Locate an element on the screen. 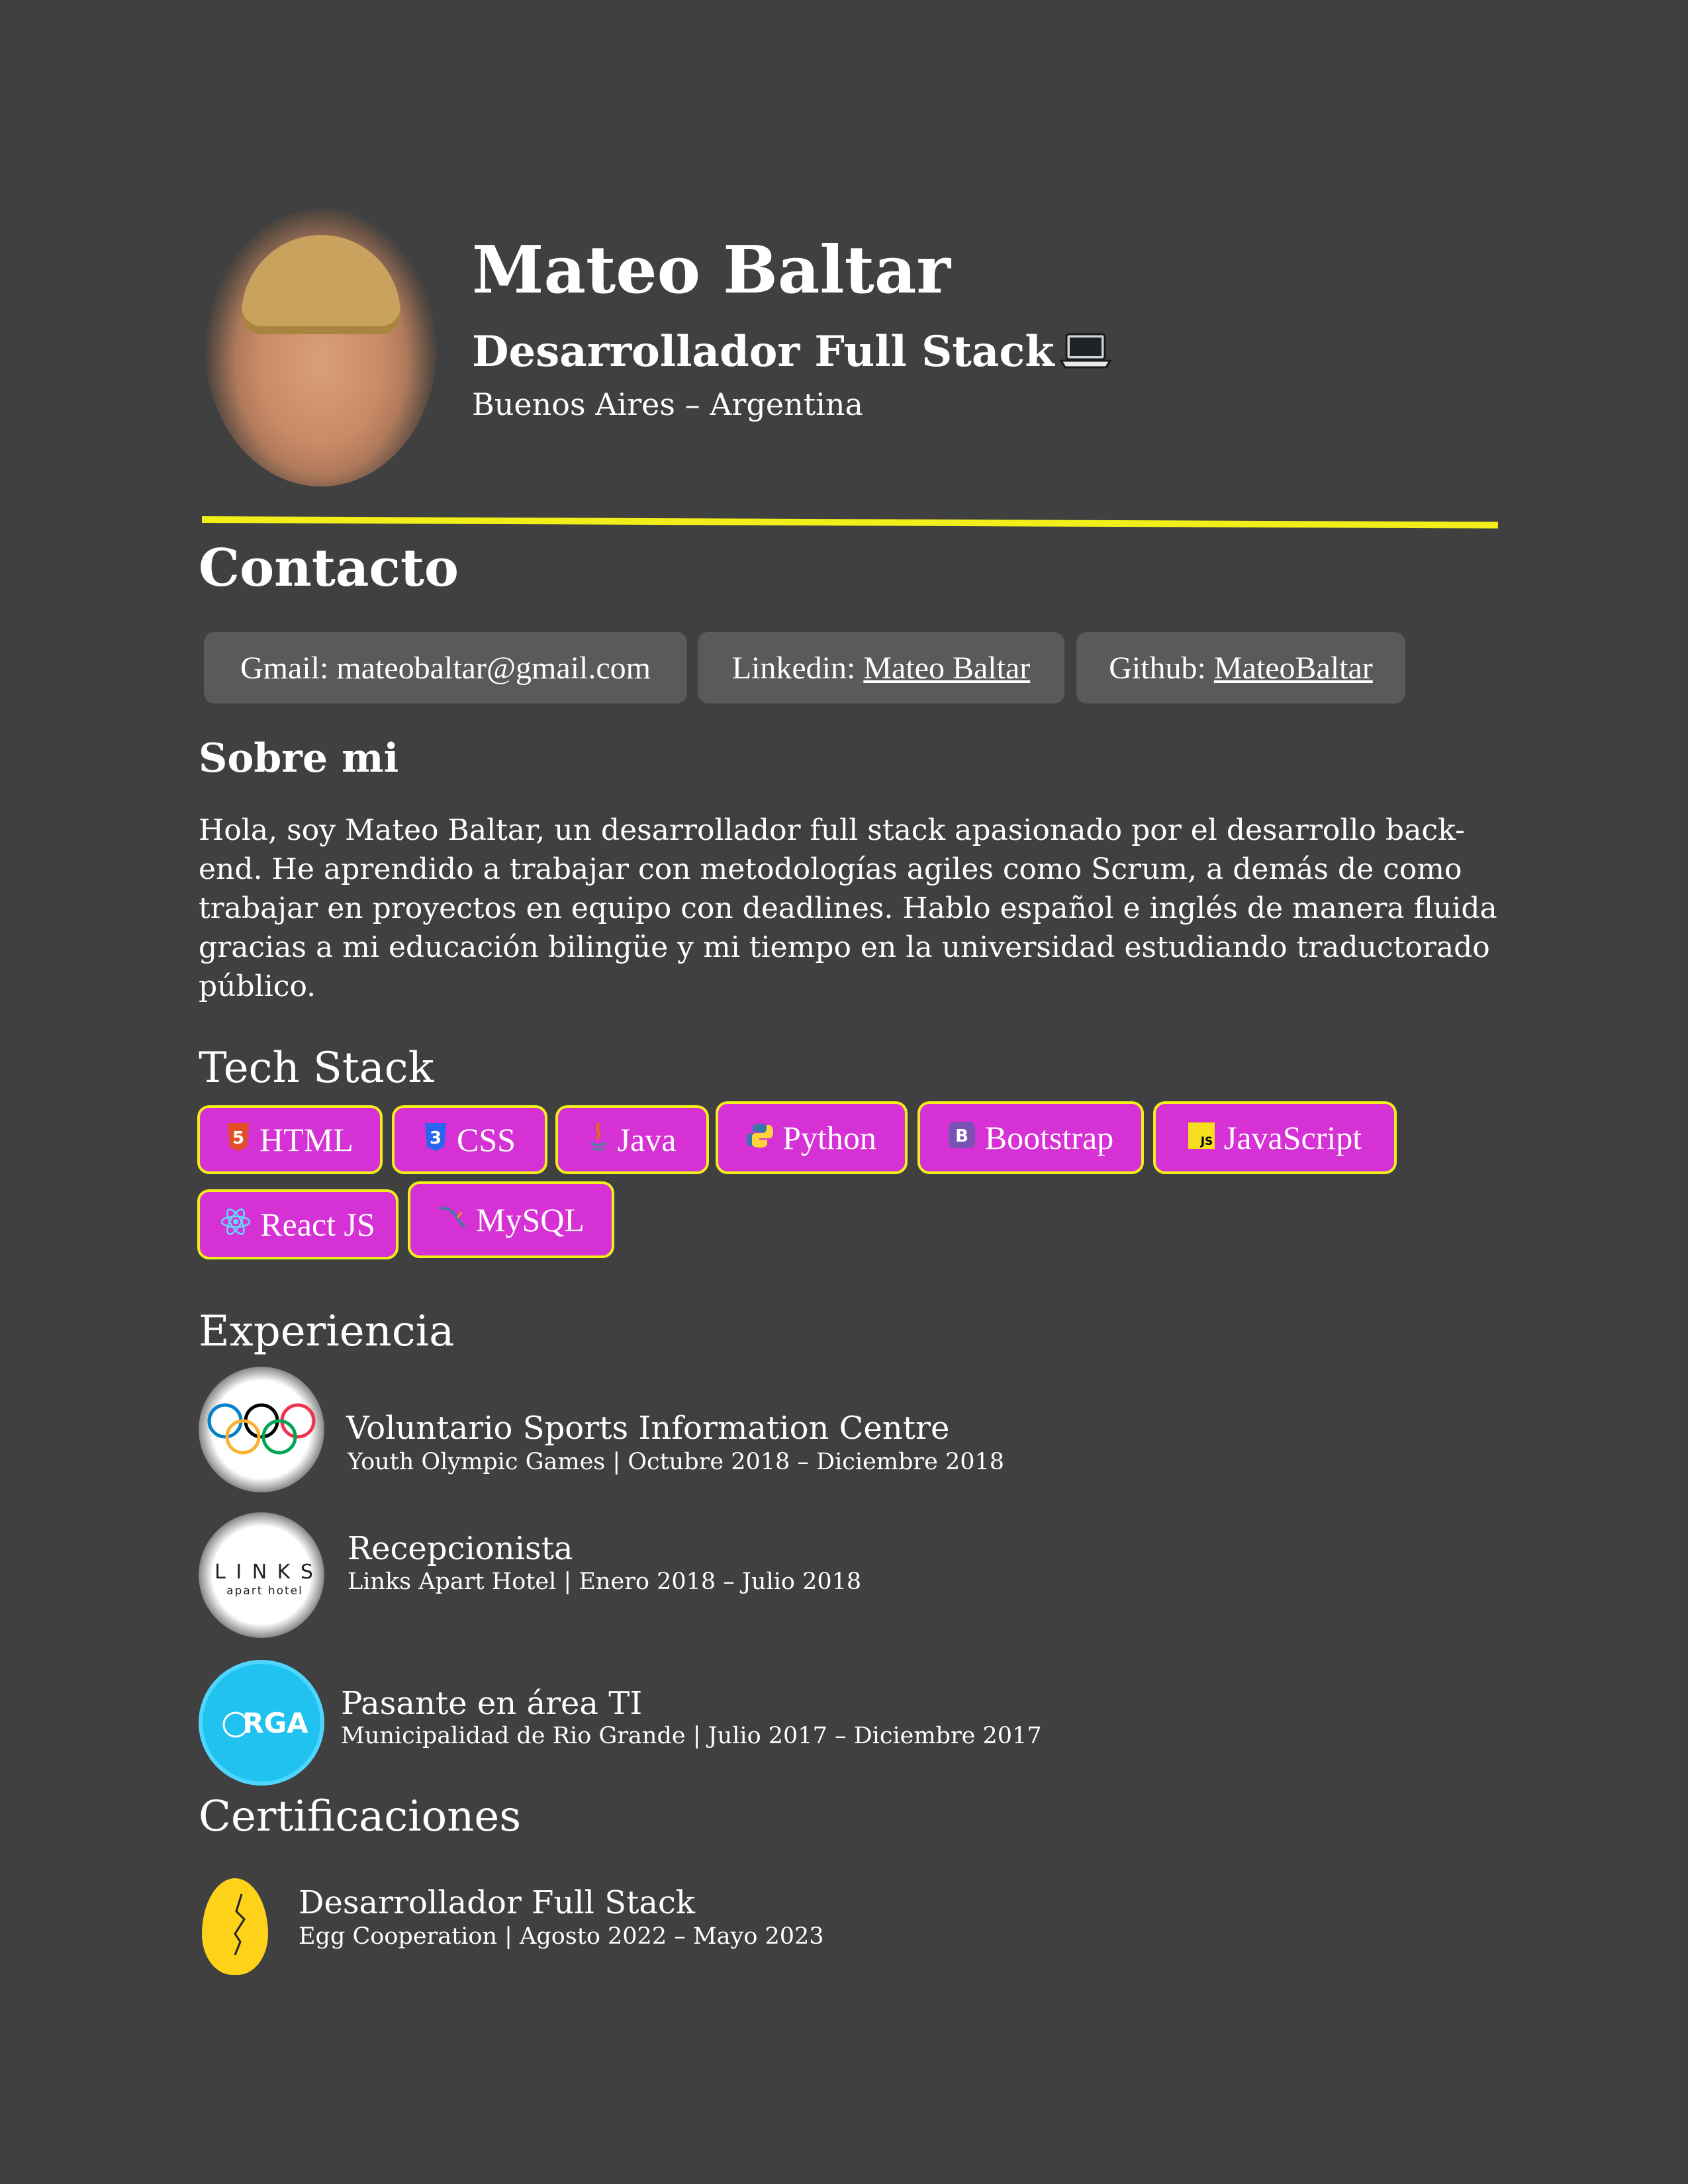 This screenshot has height=2184, width=1688. tech-chip-python: Python is located at coordinates (812, 1137).